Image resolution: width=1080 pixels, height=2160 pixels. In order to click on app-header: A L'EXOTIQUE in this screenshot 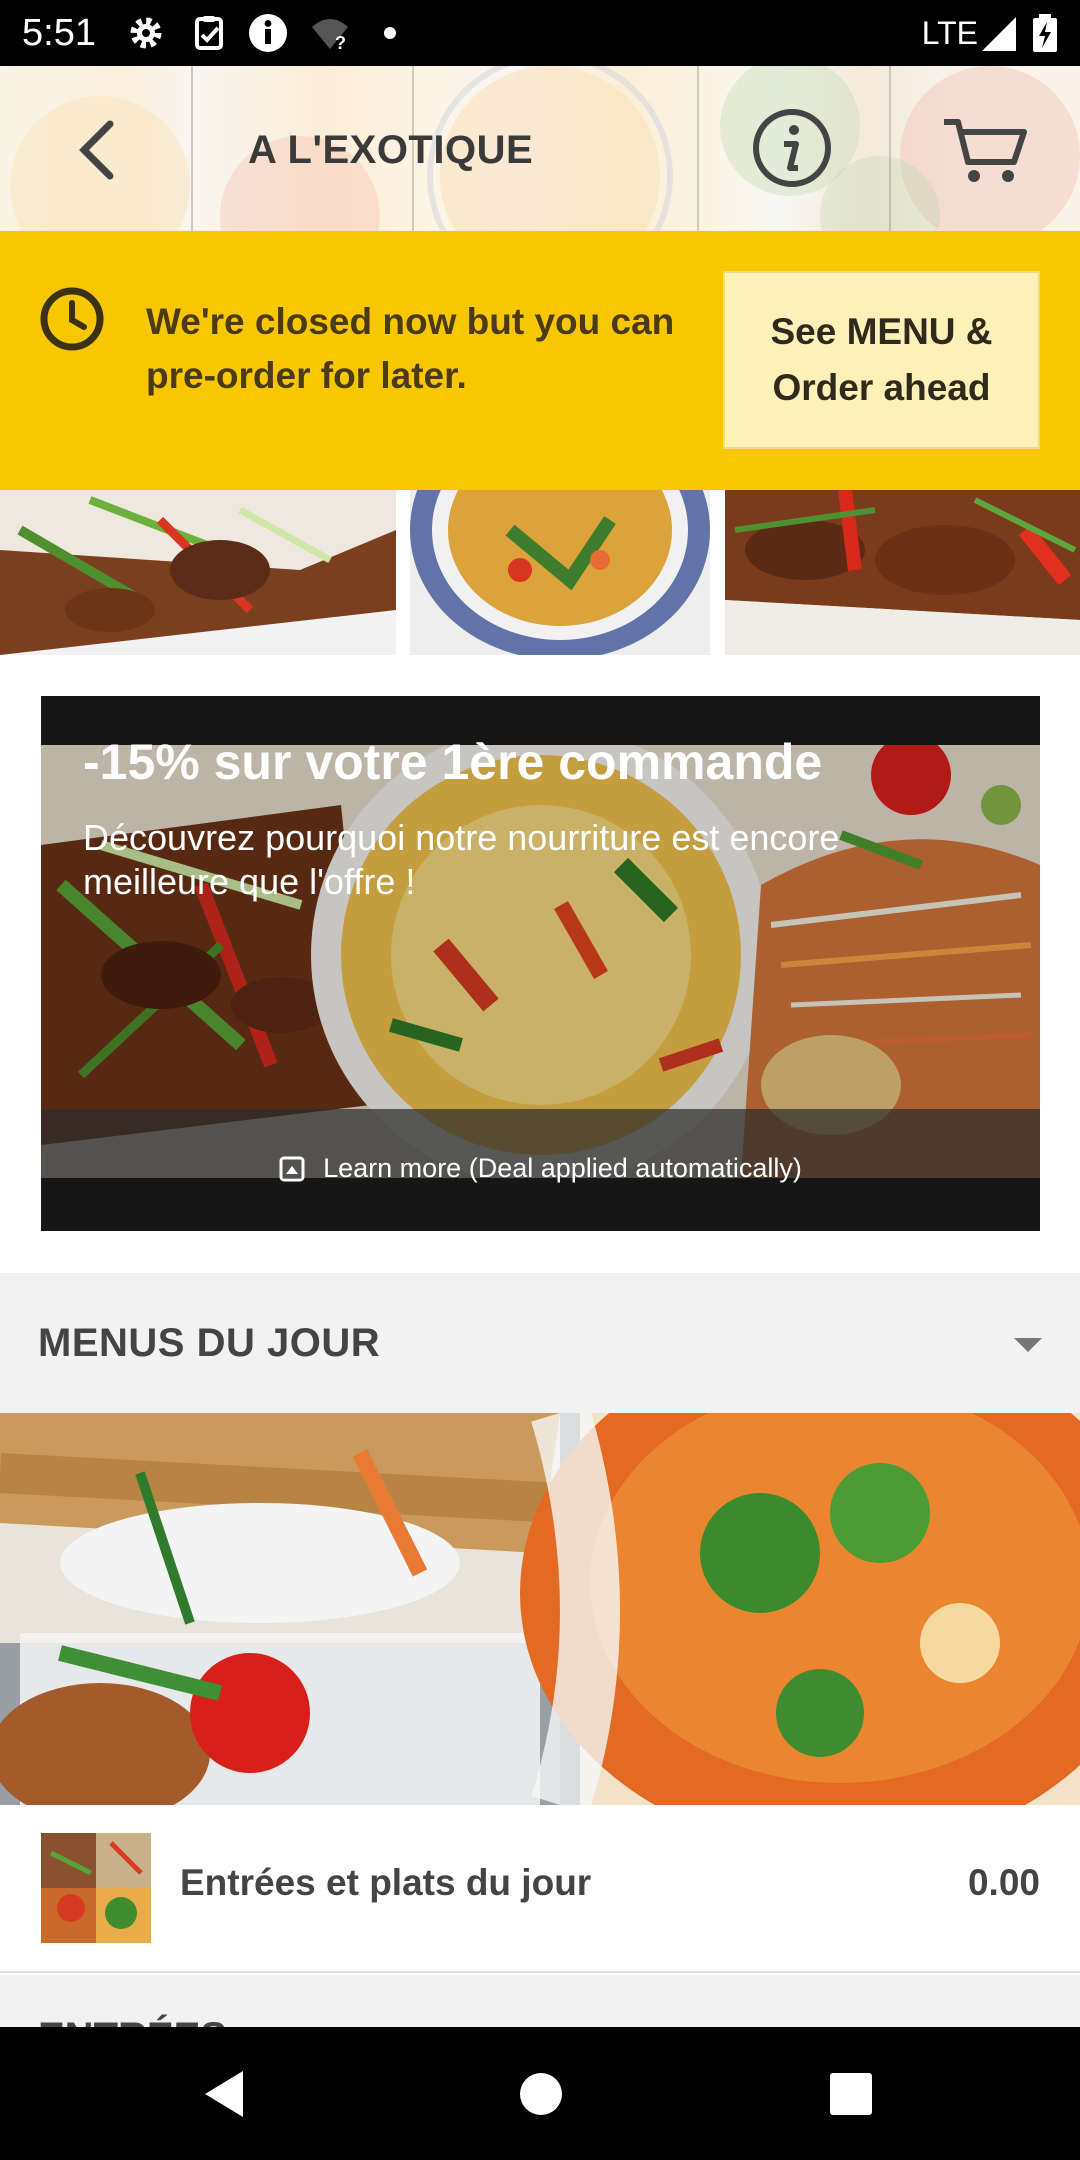, I will do `click(540, 148)`.